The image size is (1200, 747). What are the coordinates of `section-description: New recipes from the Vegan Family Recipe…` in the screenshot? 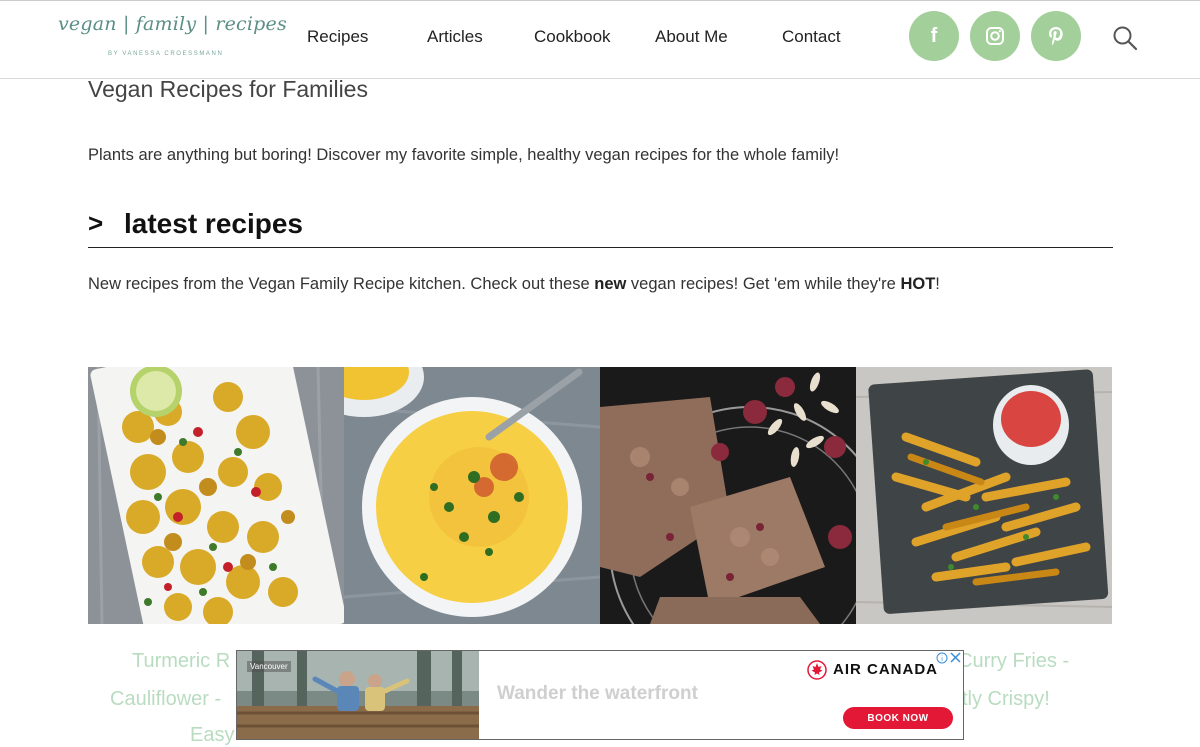 It's located at (514, 284).